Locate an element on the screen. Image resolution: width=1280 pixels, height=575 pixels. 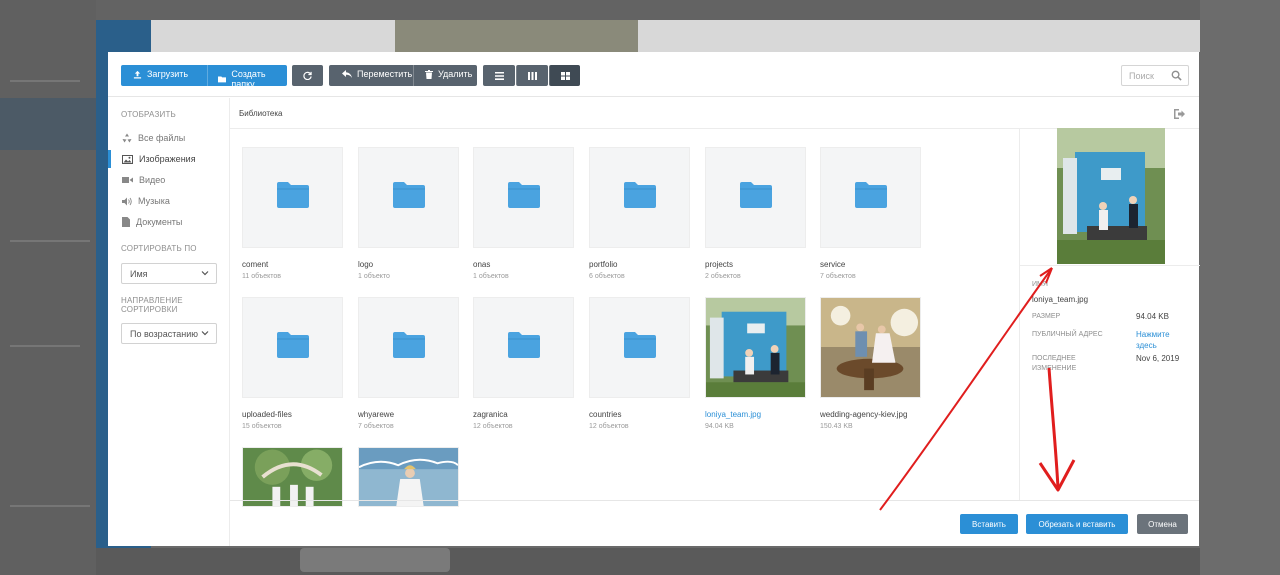
folder-tile: onas 1 объектов is located at coordinates (523, 213).